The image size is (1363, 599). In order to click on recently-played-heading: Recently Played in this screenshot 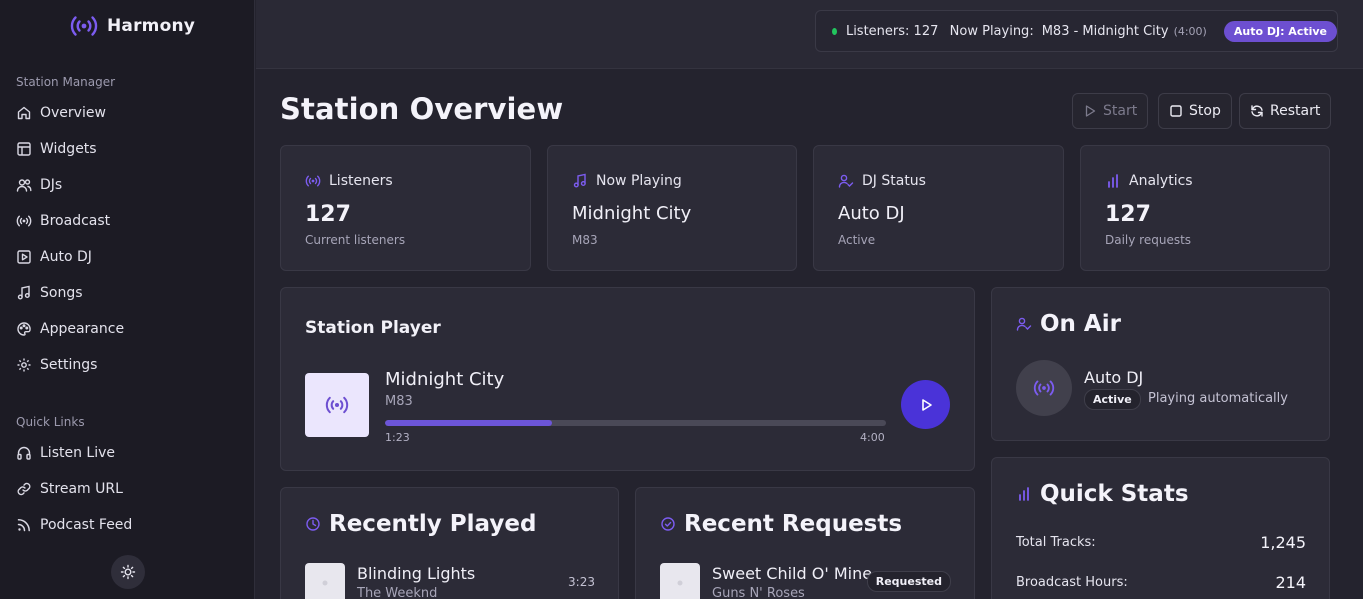, I will do `click(420, 524)`.